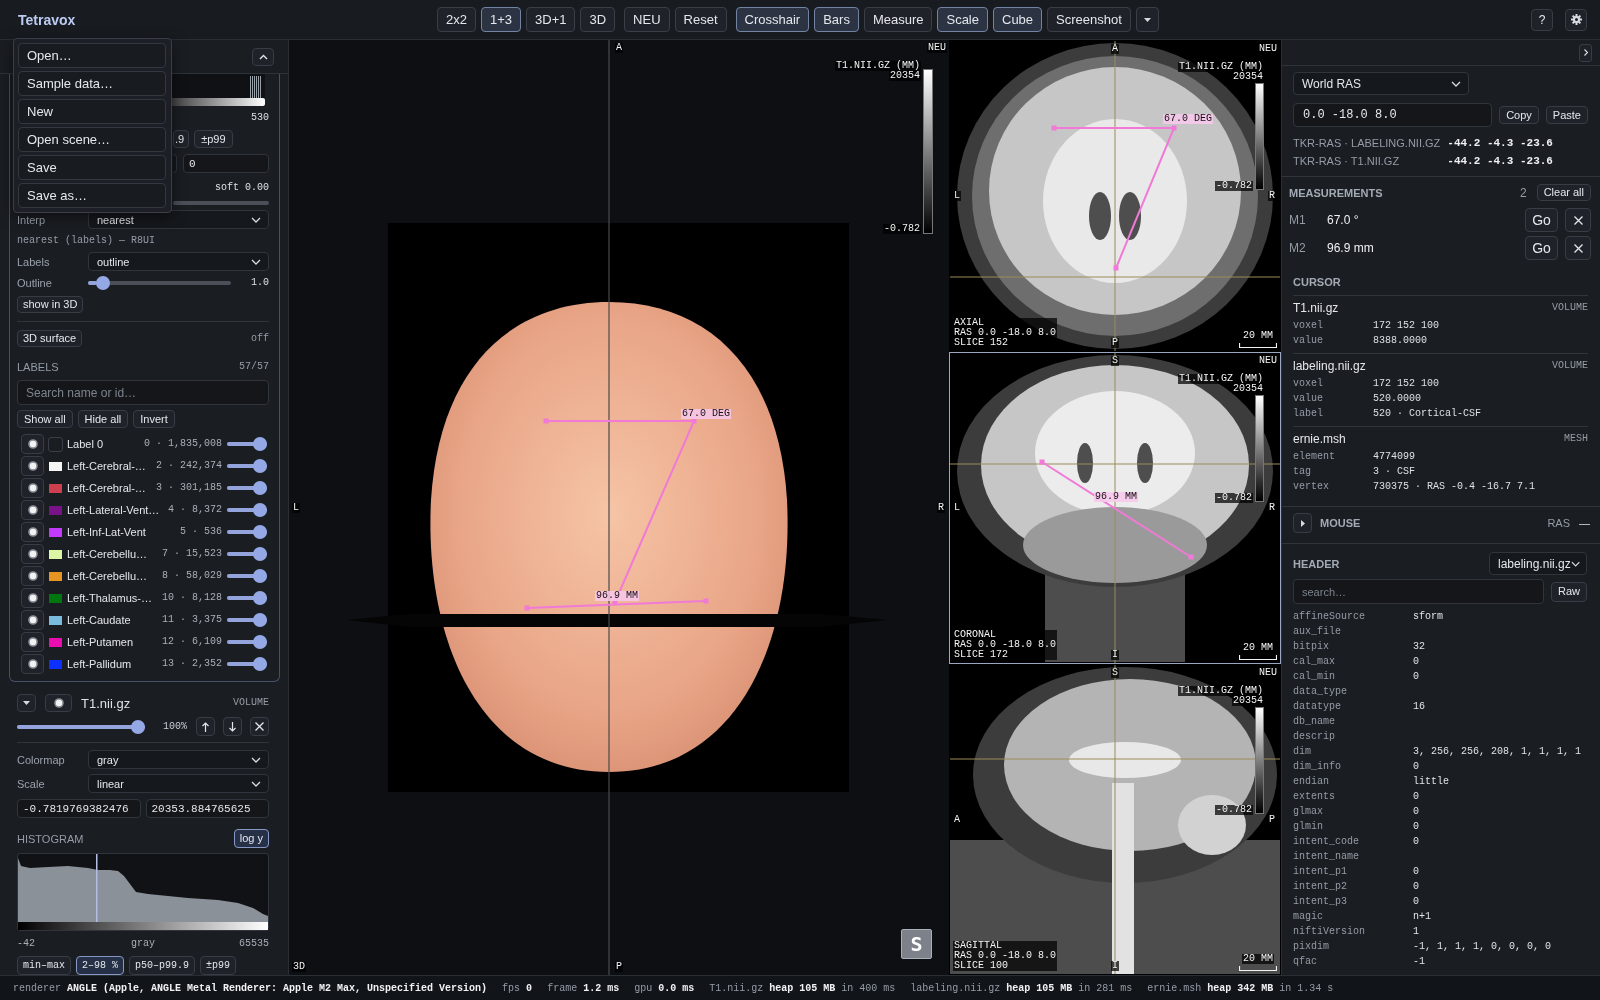 This screenshot has width=1600, height=1000. Describe the element at coordinates (1393, 115) in the screenshot. I see `coordinate-field: 0.0 -18.0 8.0` at that location.